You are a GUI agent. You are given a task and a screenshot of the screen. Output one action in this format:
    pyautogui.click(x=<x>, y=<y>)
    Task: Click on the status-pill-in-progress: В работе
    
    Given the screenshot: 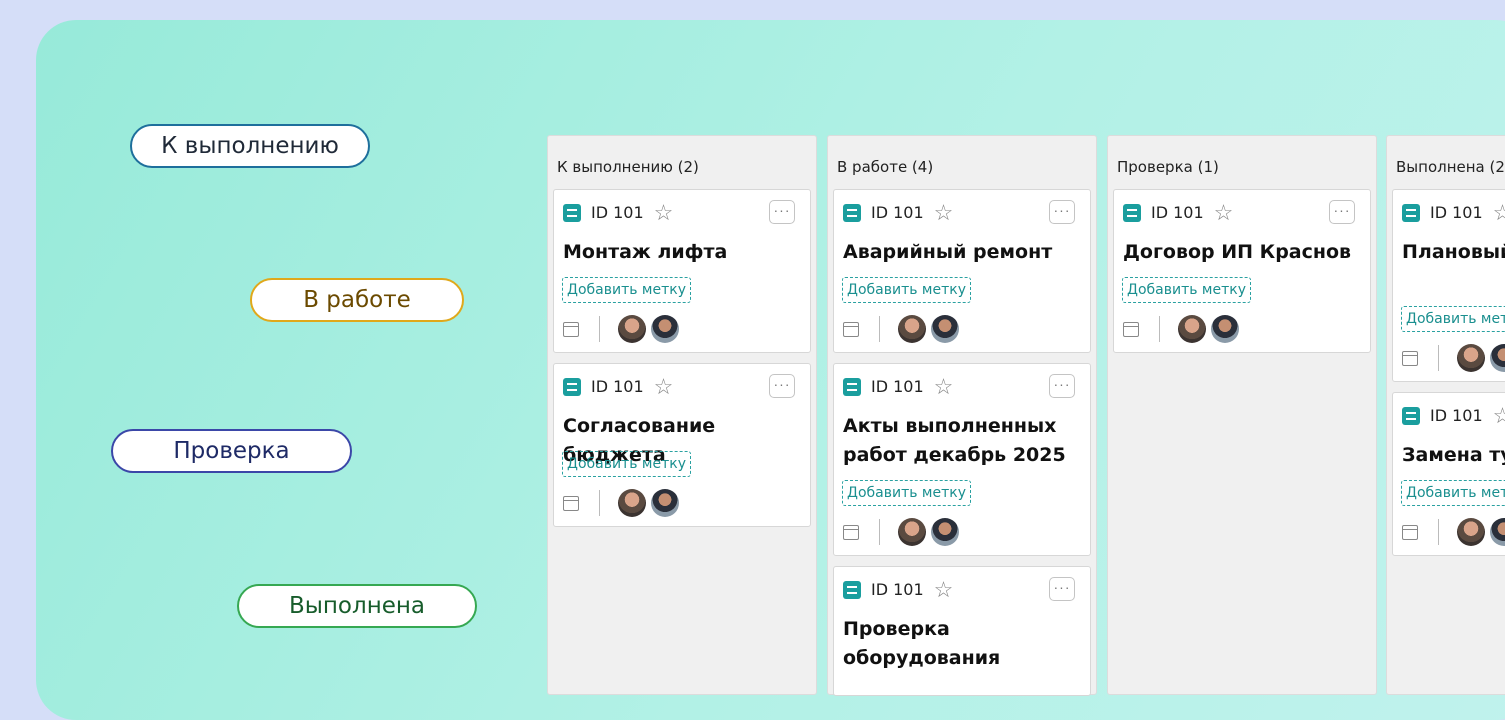 What is the action you would take?
    pyautogui.click(x=357, y=300)
    